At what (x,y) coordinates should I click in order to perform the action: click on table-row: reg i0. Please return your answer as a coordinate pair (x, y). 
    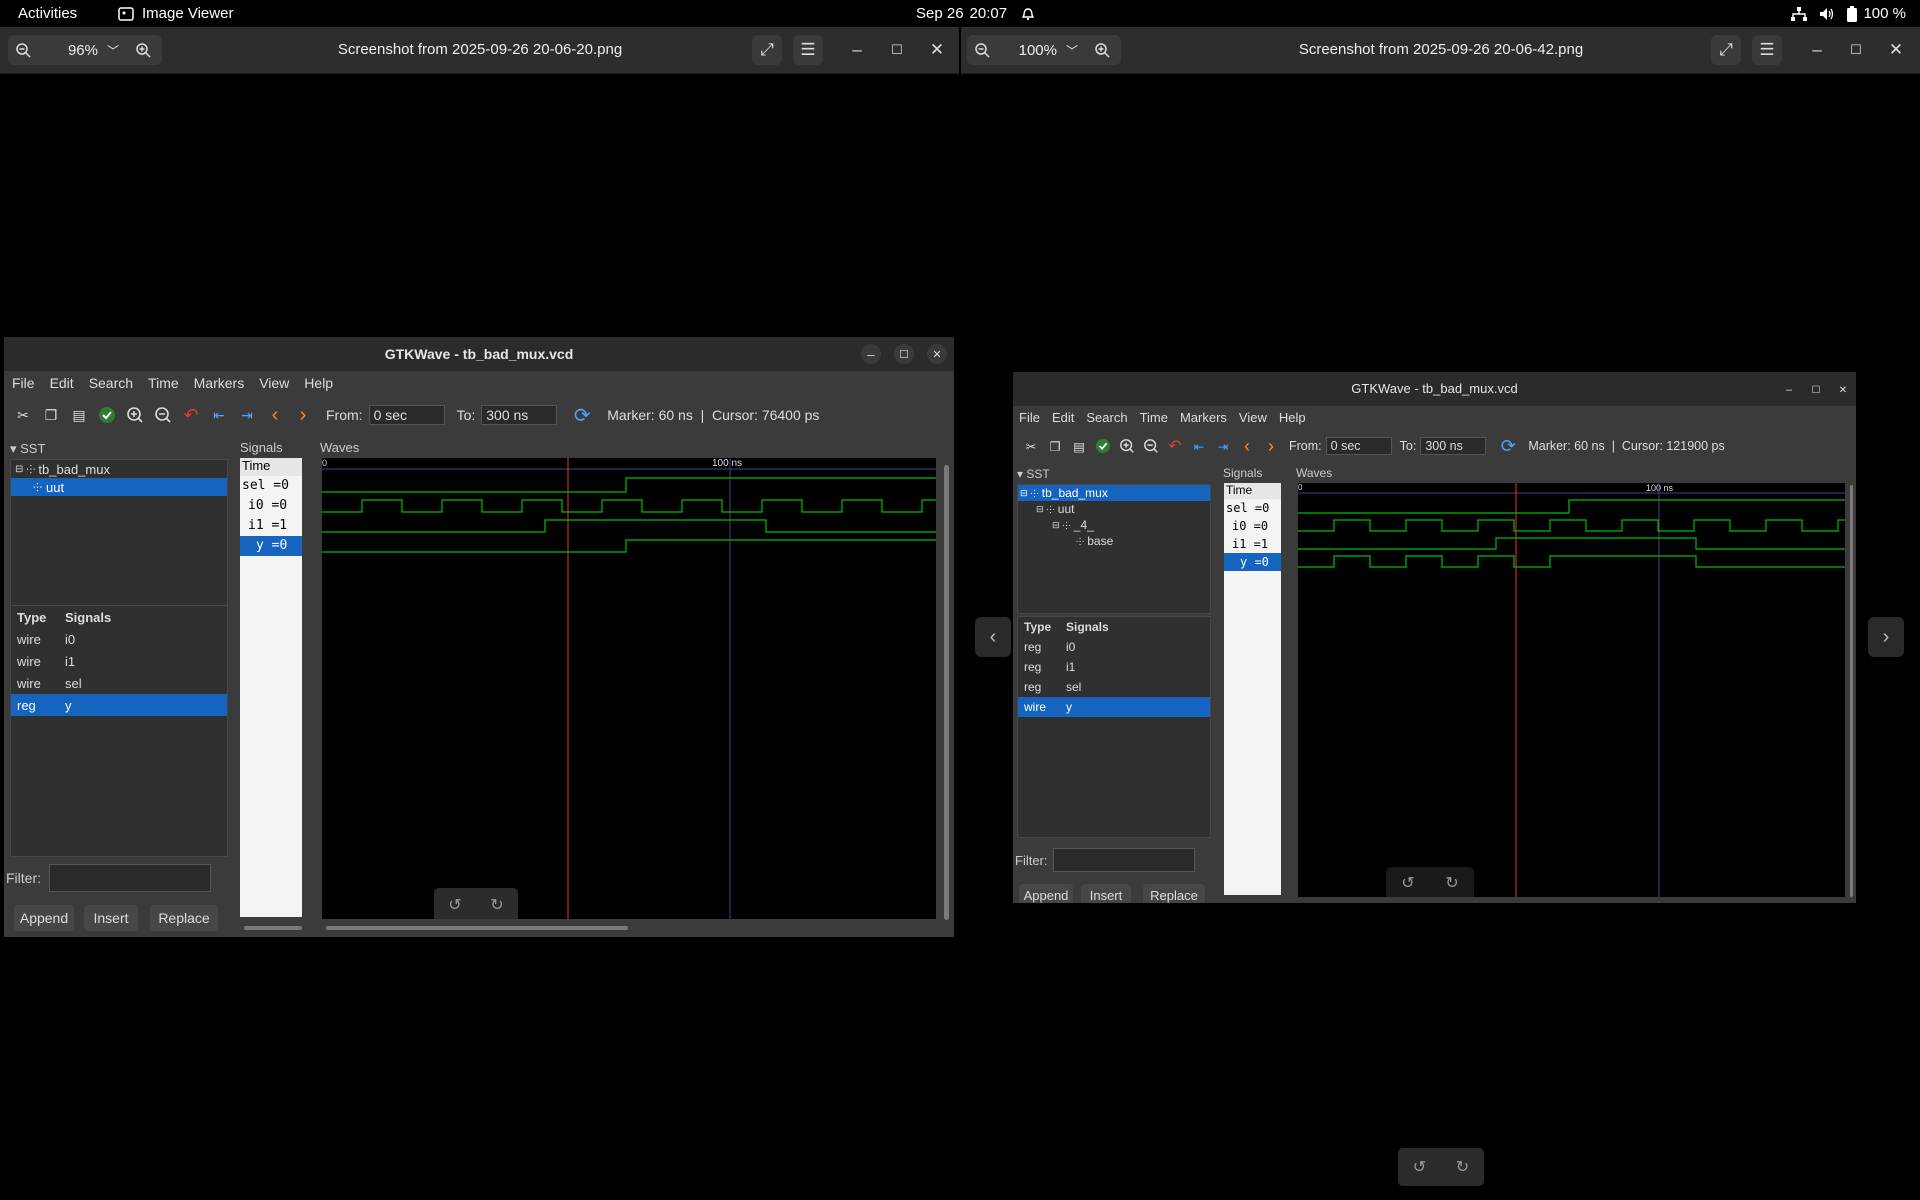
    Looking at the image, I should click on (1114, 647).